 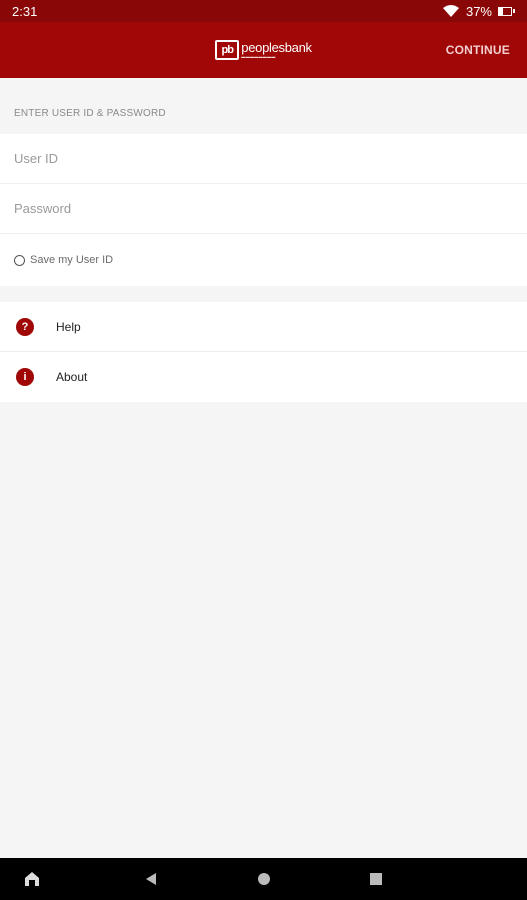 What do you see at coordinates (72, 377) in the screenshot?
I see `menu-item-label: About` at bounding box center [72, 377].